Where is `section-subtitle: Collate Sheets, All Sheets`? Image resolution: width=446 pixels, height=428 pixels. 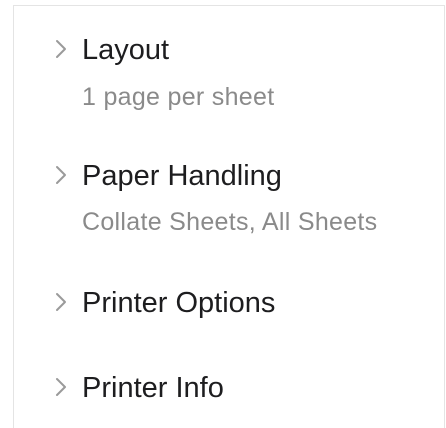
section-subtitle: Collate Sheets, All Sheets is located at coordinates (230, 222).